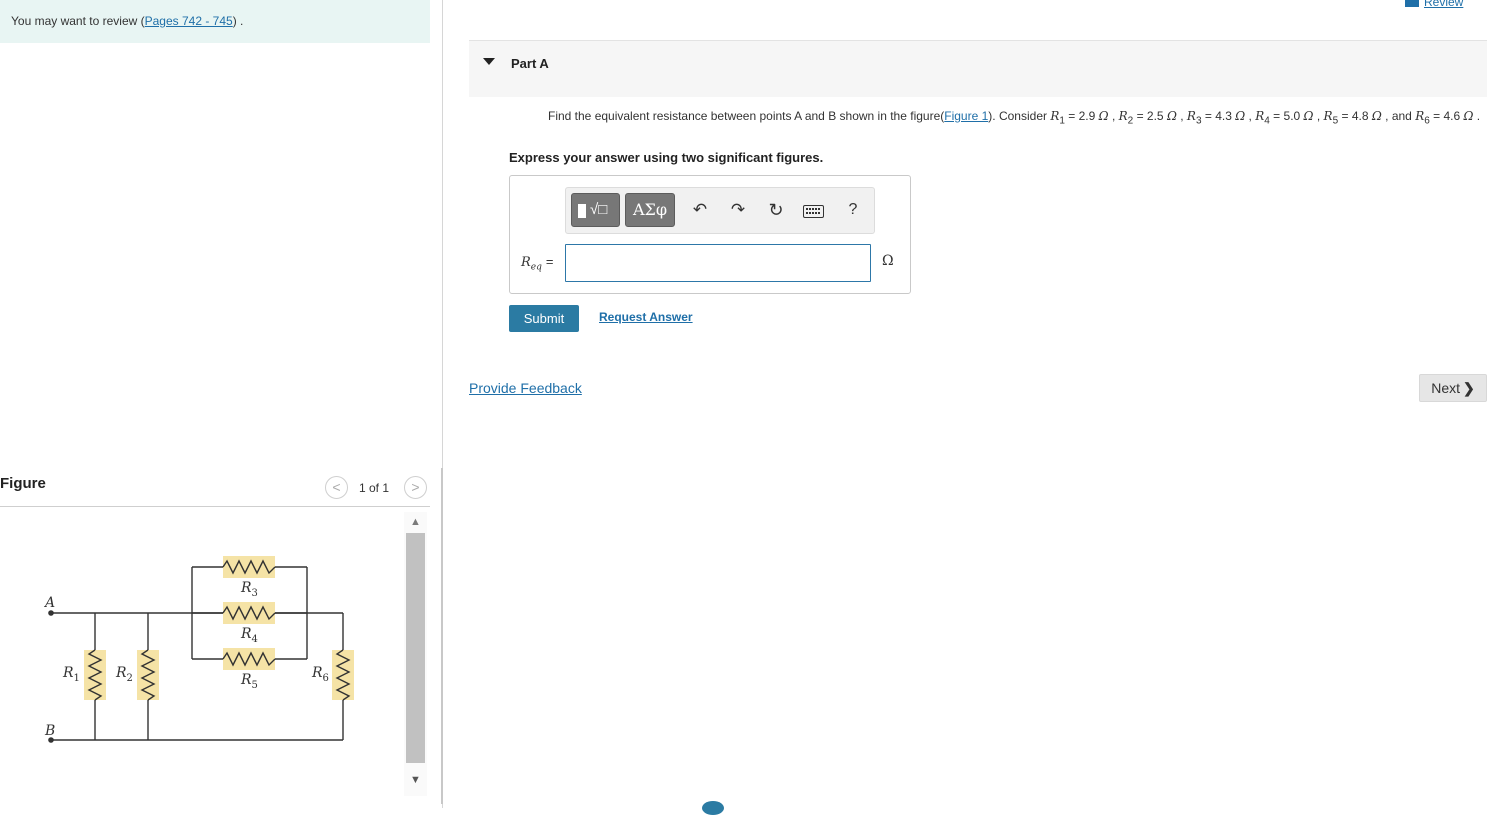 The height and width of the screenshot is (815, 1498). I want to click on undo-icon: ↶, so click(700, 210).